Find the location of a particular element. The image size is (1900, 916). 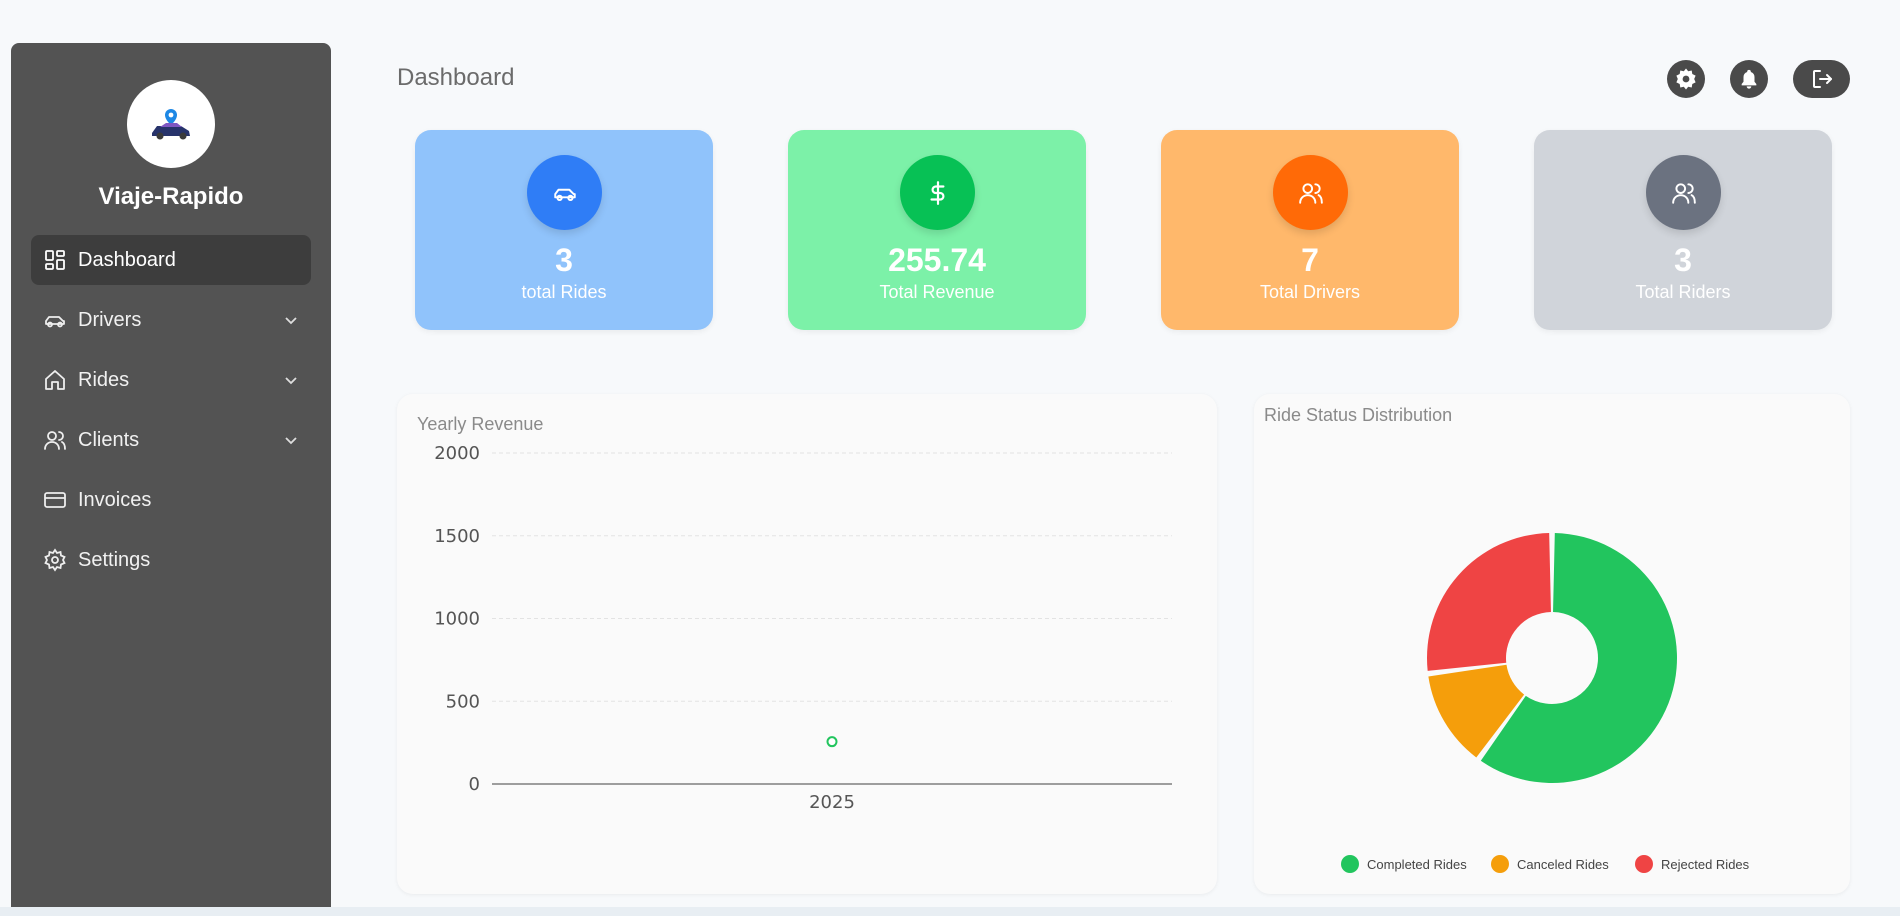

stat-value: 7 is located at coordinates (1310, 260).